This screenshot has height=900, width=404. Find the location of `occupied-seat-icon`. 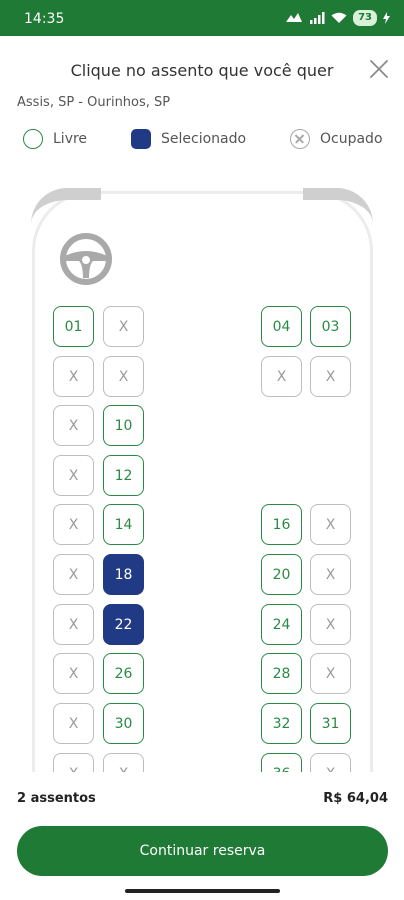

occupied-seat-icon is located at coordinates (300, 139).